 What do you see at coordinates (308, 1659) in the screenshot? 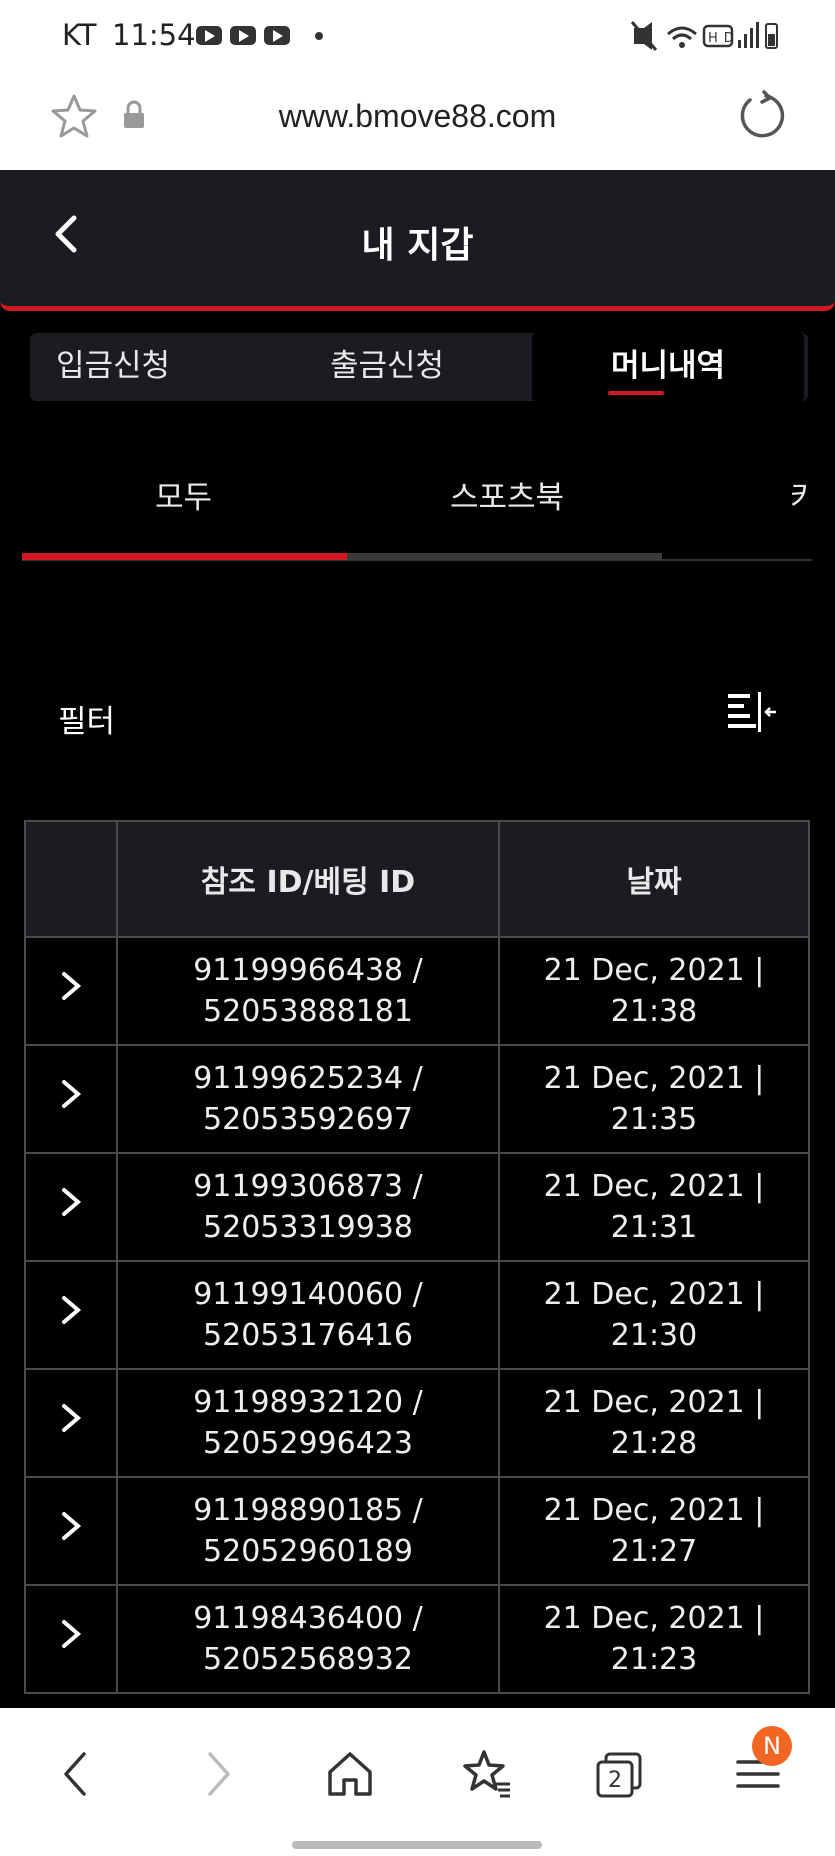
I see `bet-id: 52052568932` at bounding box center [308, 1659].